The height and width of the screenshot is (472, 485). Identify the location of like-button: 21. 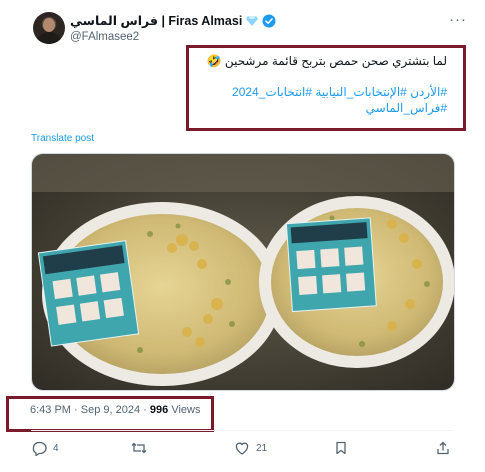
(250, 448).